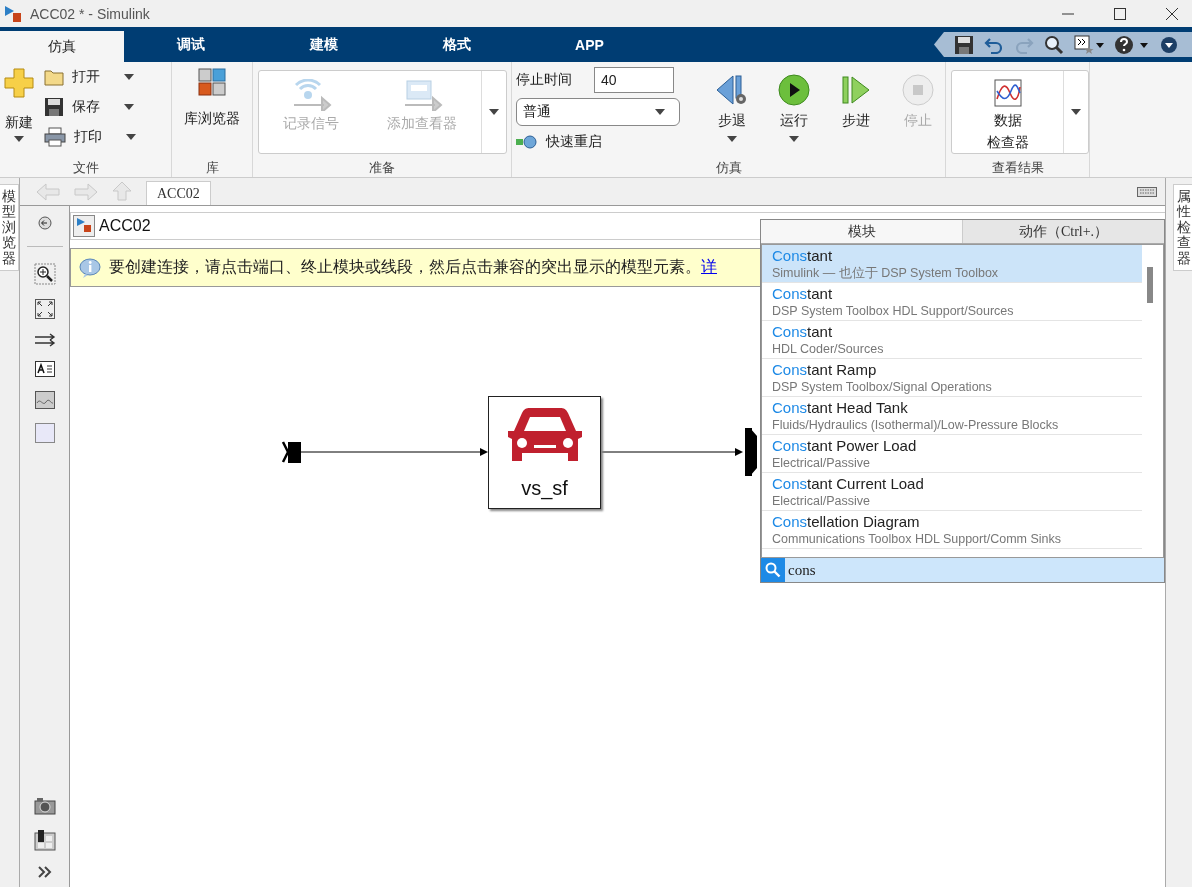 The height and width of the screenshot is (887, 1192). I want to click on expand-icon, so click(44, 872).